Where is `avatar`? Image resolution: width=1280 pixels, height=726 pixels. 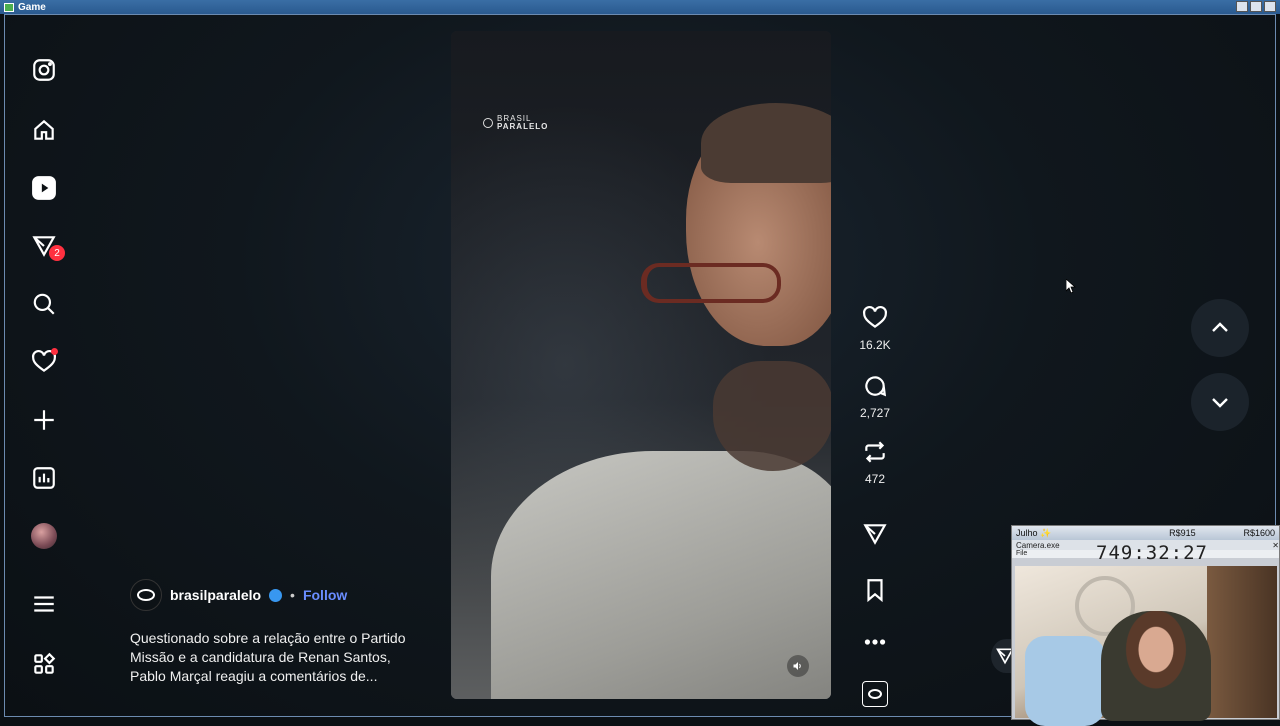 avatar is located at coordinates (44, 536).